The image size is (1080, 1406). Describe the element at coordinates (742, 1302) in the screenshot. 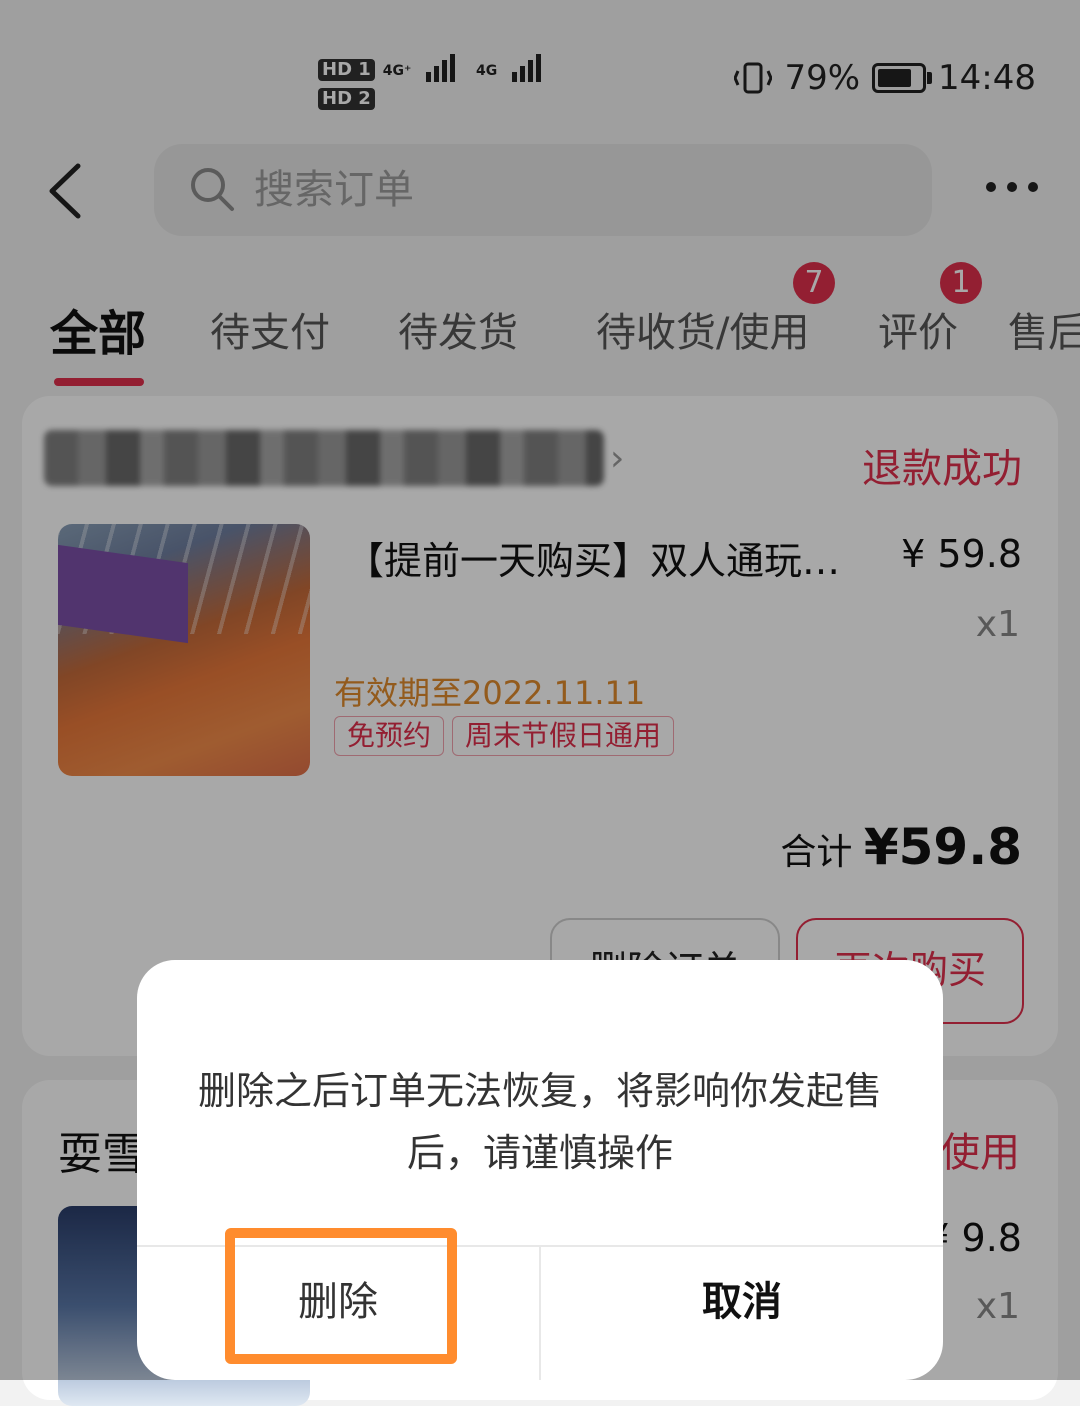

I see `dialog-cancel-button: 取消` at that location.